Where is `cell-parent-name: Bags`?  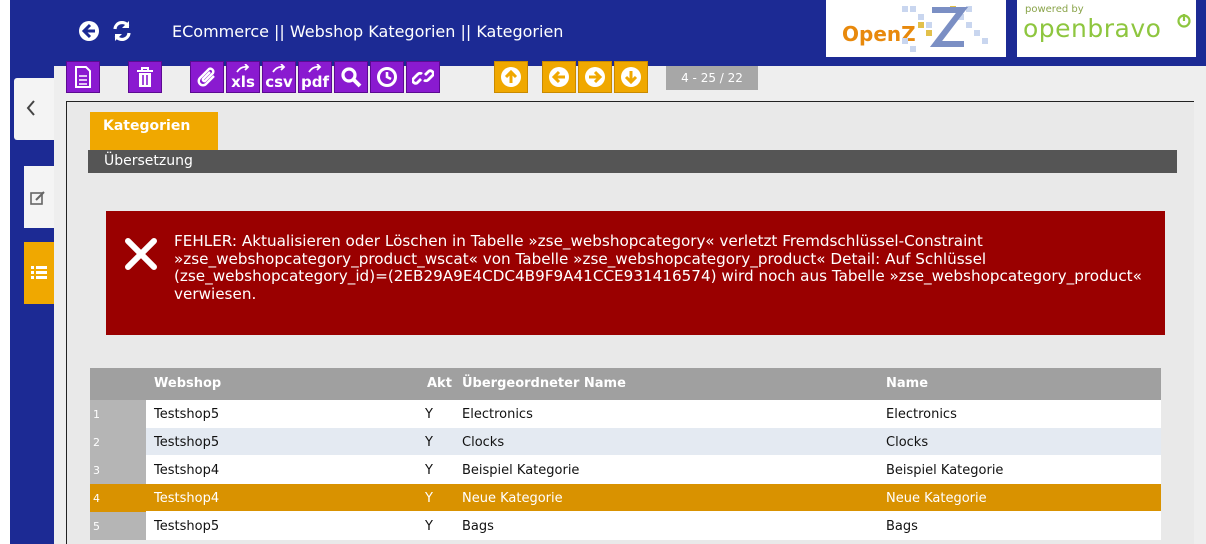
cell-parent-name: Bags is located at coordinates (478, 526).